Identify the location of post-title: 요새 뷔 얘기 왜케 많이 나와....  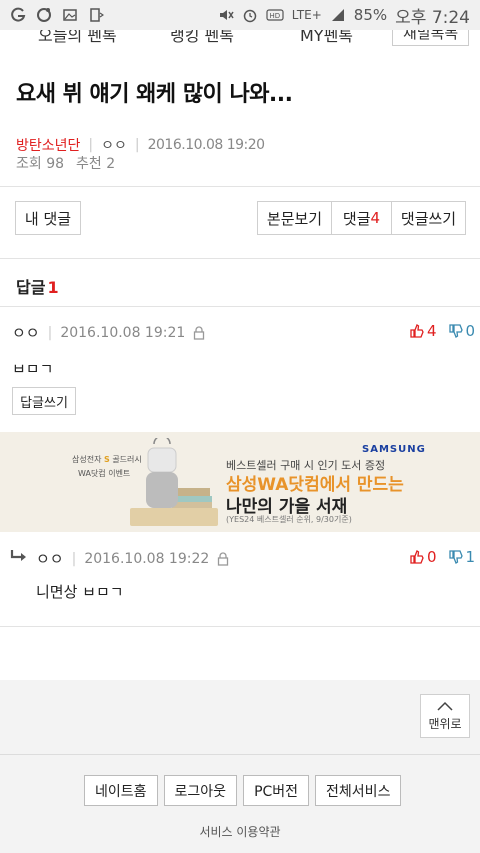
(154, 94).